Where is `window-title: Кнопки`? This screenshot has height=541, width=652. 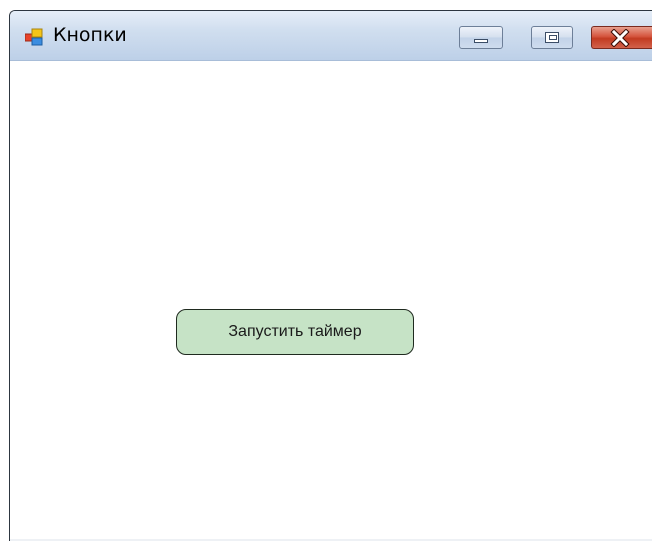 window-title: Кнопки is located at coordinates (90, 35).